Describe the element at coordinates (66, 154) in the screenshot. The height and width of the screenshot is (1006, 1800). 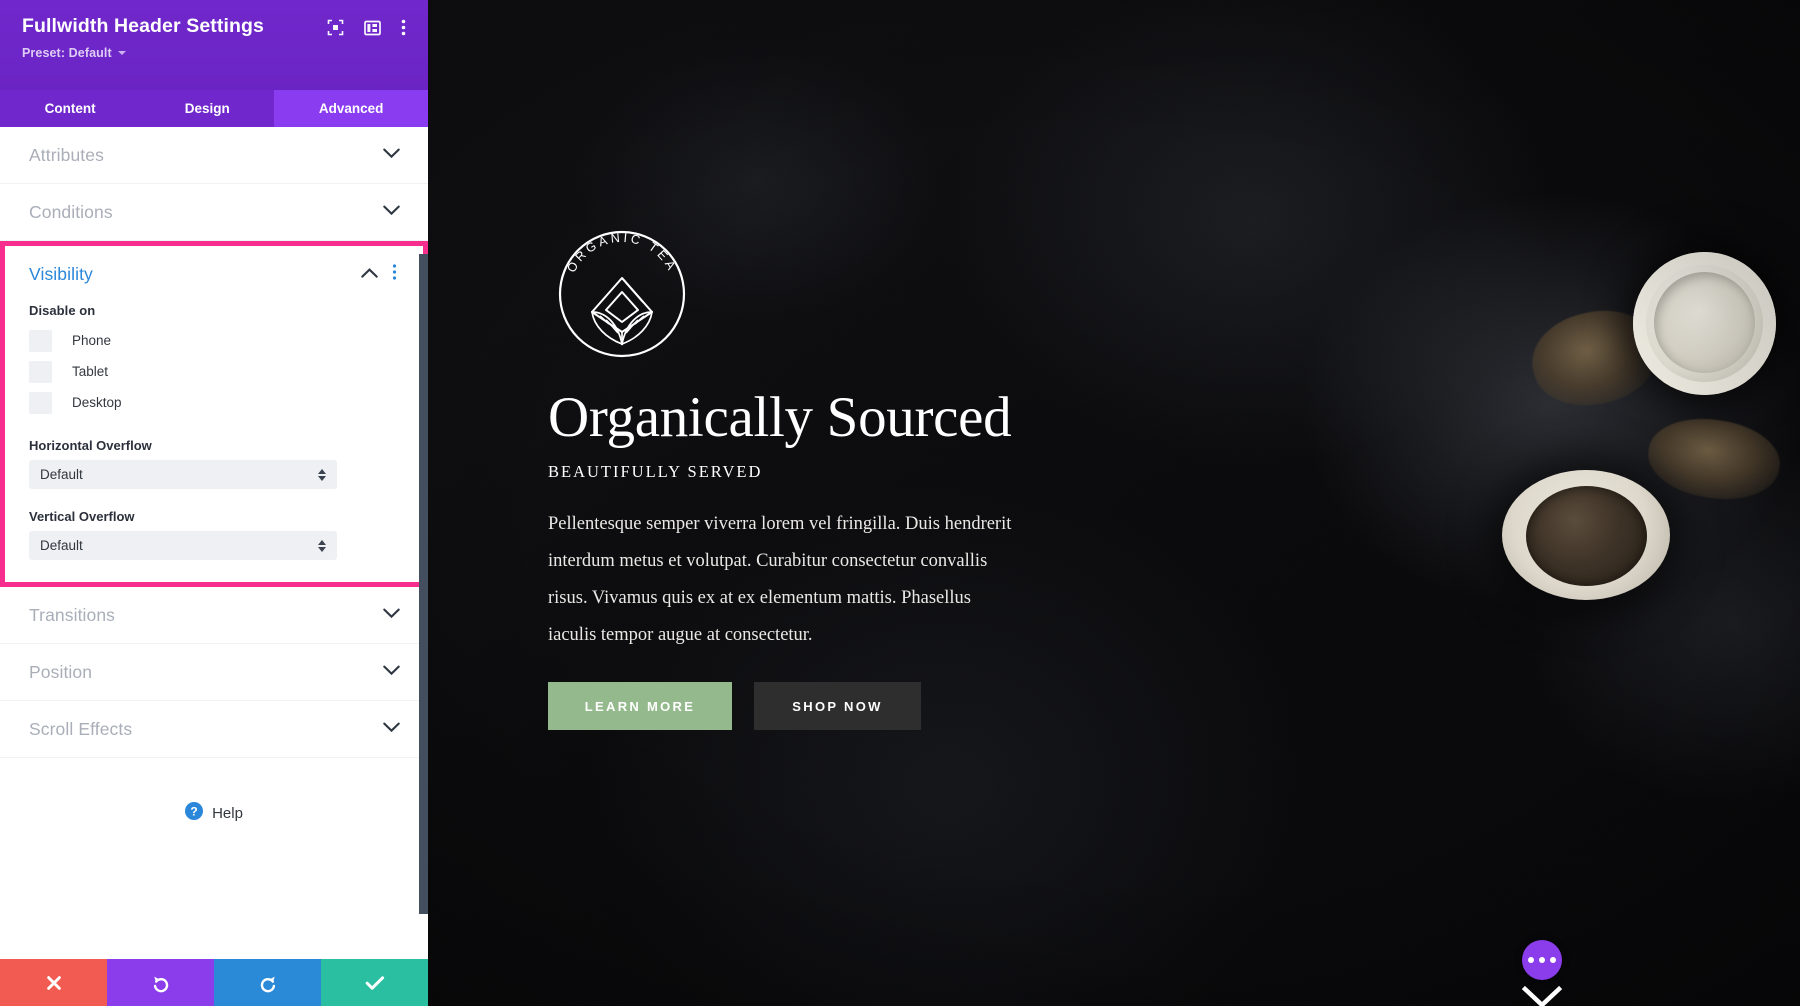
I see `section-attributes-label: Attributes` at that location.